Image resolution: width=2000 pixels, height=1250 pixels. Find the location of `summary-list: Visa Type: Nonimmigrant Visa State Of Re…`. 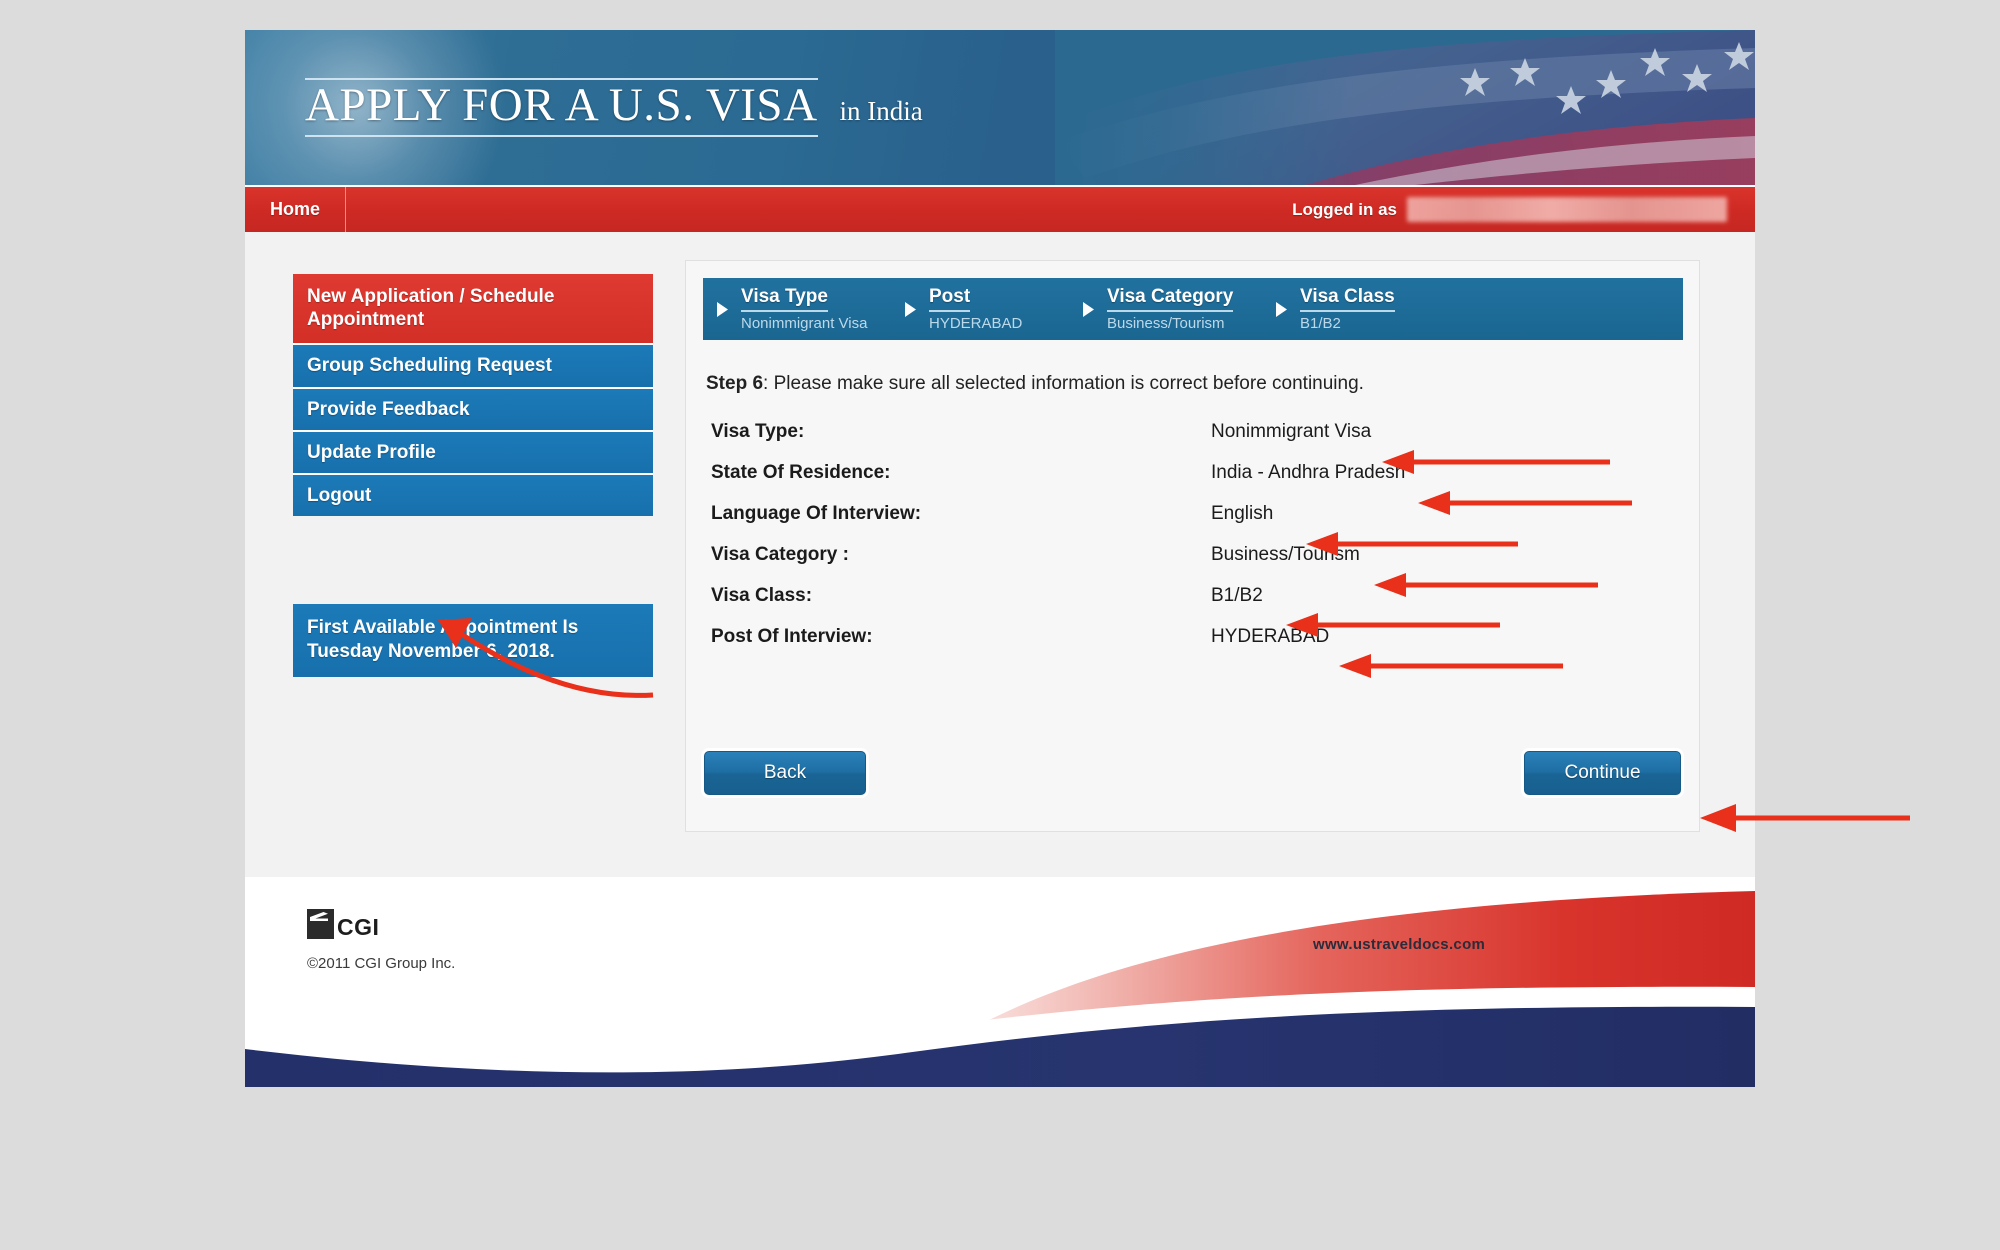

summary-list: Visa Type: Nonimmigrant Visa State Of Re… is located at coordinates (1191, 544).